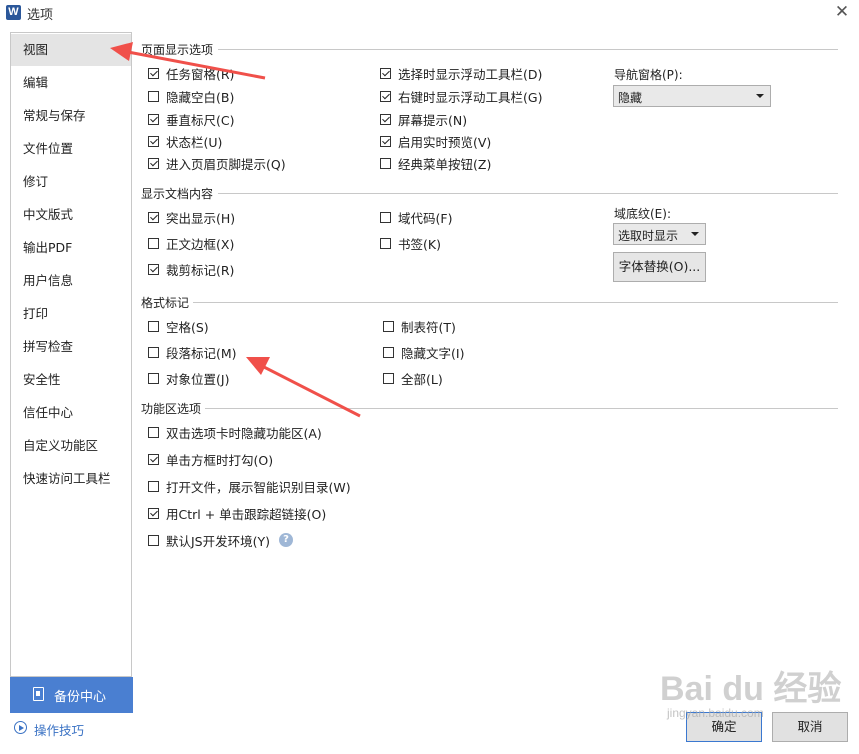 Image resolution: width=859 pixels, height=754 pixels. I want to click on checkbox-task-pane: 任务窗格(R), so click(191, 73).